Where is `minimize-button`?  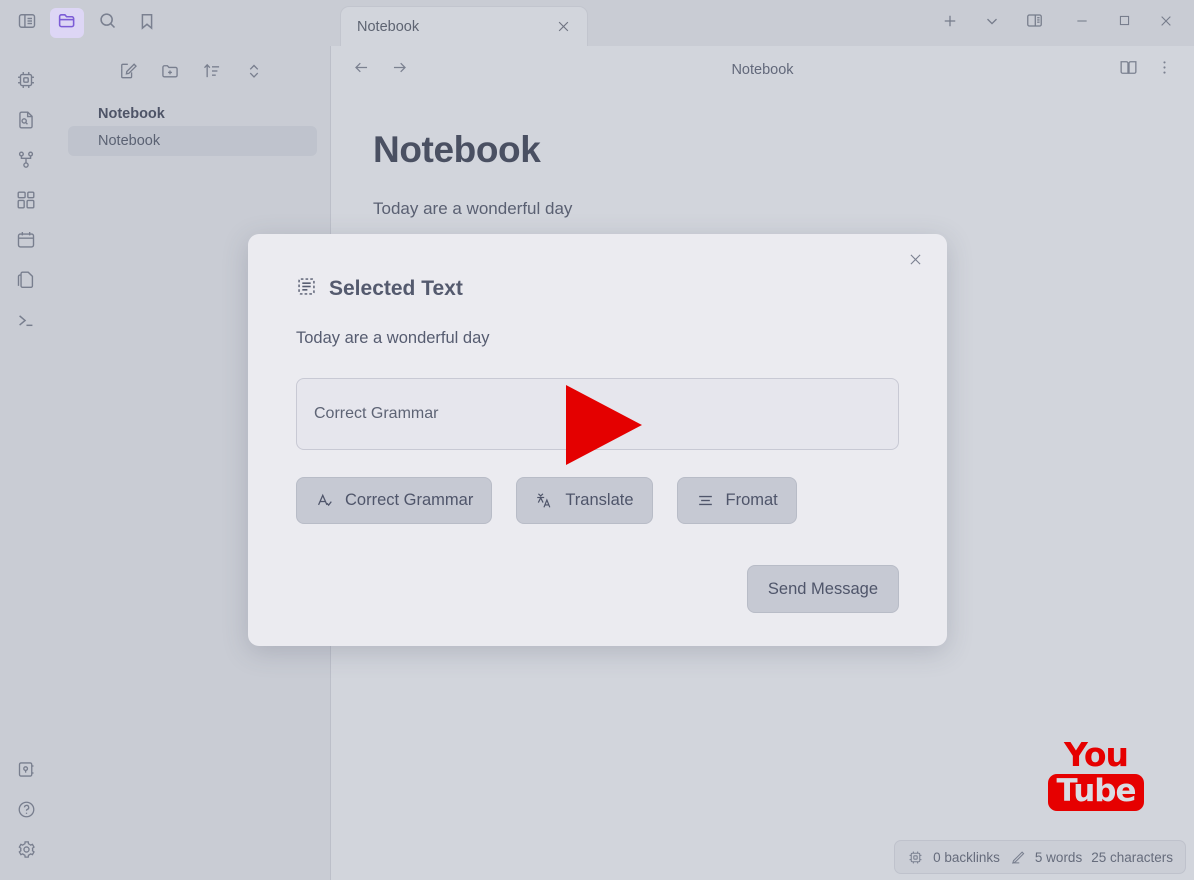
minimize-button is located at coordinates (1082, 23).